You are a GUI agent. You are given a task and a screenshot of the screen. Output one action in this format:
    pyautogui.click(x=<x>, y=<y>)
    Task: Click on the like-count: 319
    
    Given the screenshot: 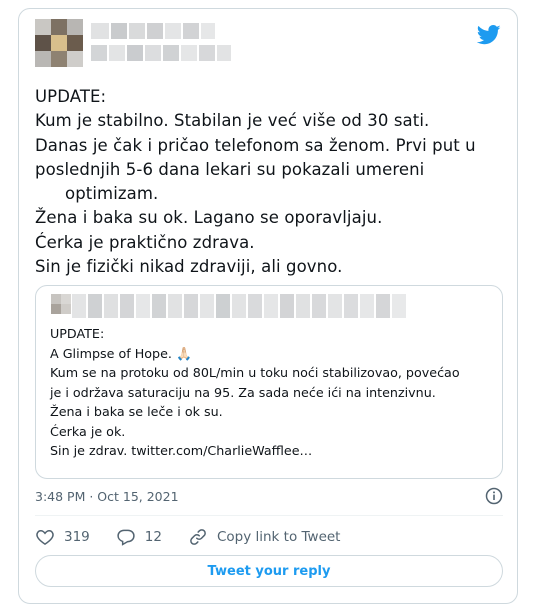 What is the action you would take?
    pyautogui.click(x=77, y=537)
    